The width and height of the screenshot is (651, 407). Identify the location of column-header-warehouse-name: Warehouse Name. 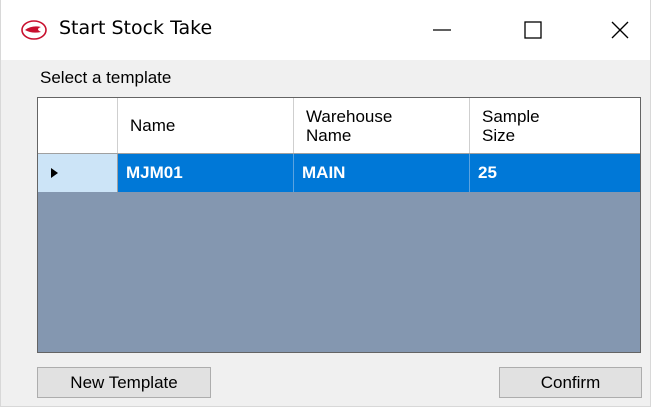
(382, 125).